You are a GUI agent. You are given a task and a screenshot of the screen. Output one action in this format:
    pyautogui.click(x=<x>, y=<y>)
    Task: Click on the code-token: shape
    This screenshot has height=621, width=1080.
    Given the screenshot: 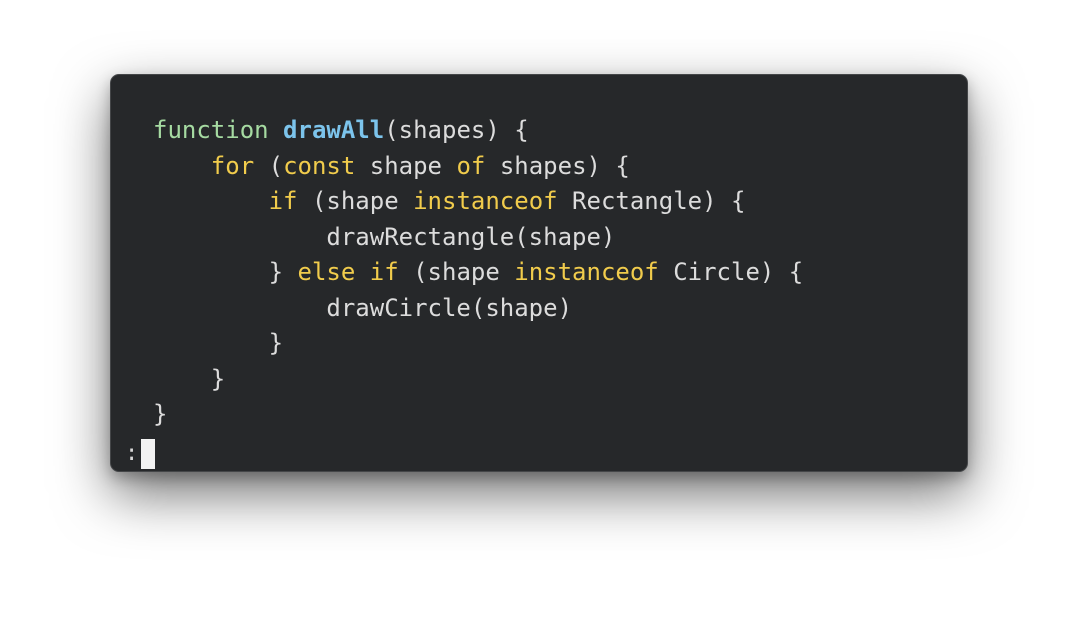 What is the action you would take?
    pyautogui.click(x=406, y=165)
    